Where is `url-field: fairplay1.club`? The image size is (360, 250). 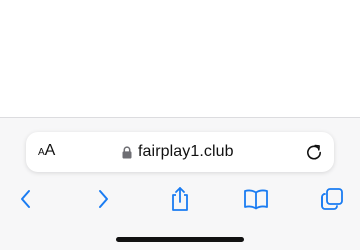 url-field: fairplay1.club is located at coordinates (178, 152).